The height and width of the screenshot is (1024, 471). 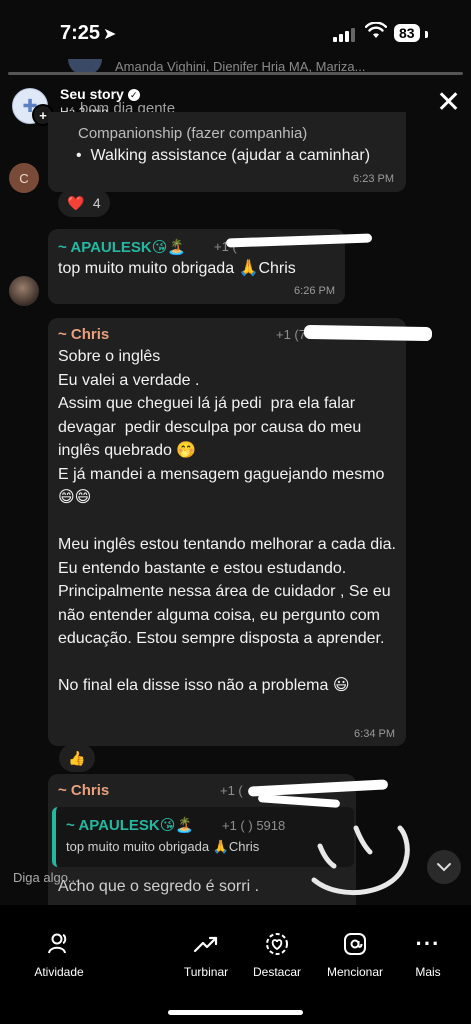 What do you see at coordinates (291, 334) in the screenshot?
I see `sender-phone: +1 (7` at bounding box center [291, 334].